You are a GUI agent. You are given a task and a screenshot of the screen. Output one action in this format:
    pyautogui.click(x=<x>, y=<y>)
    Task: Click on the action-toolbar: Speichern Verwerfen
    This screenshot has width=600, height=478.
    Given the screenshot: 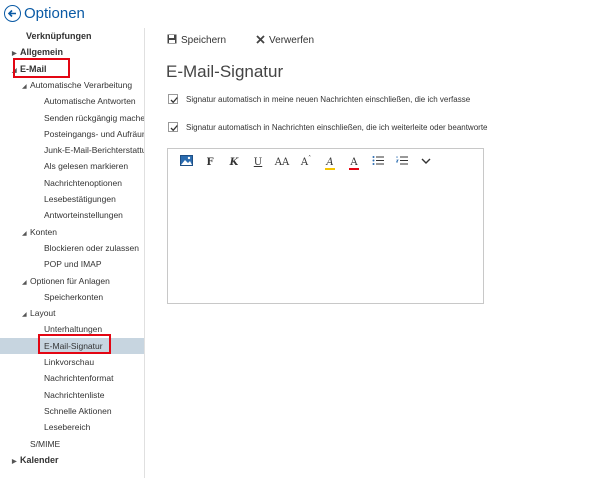 What is the action you would take?
    pyautogui.click(x=240, y=40)
    